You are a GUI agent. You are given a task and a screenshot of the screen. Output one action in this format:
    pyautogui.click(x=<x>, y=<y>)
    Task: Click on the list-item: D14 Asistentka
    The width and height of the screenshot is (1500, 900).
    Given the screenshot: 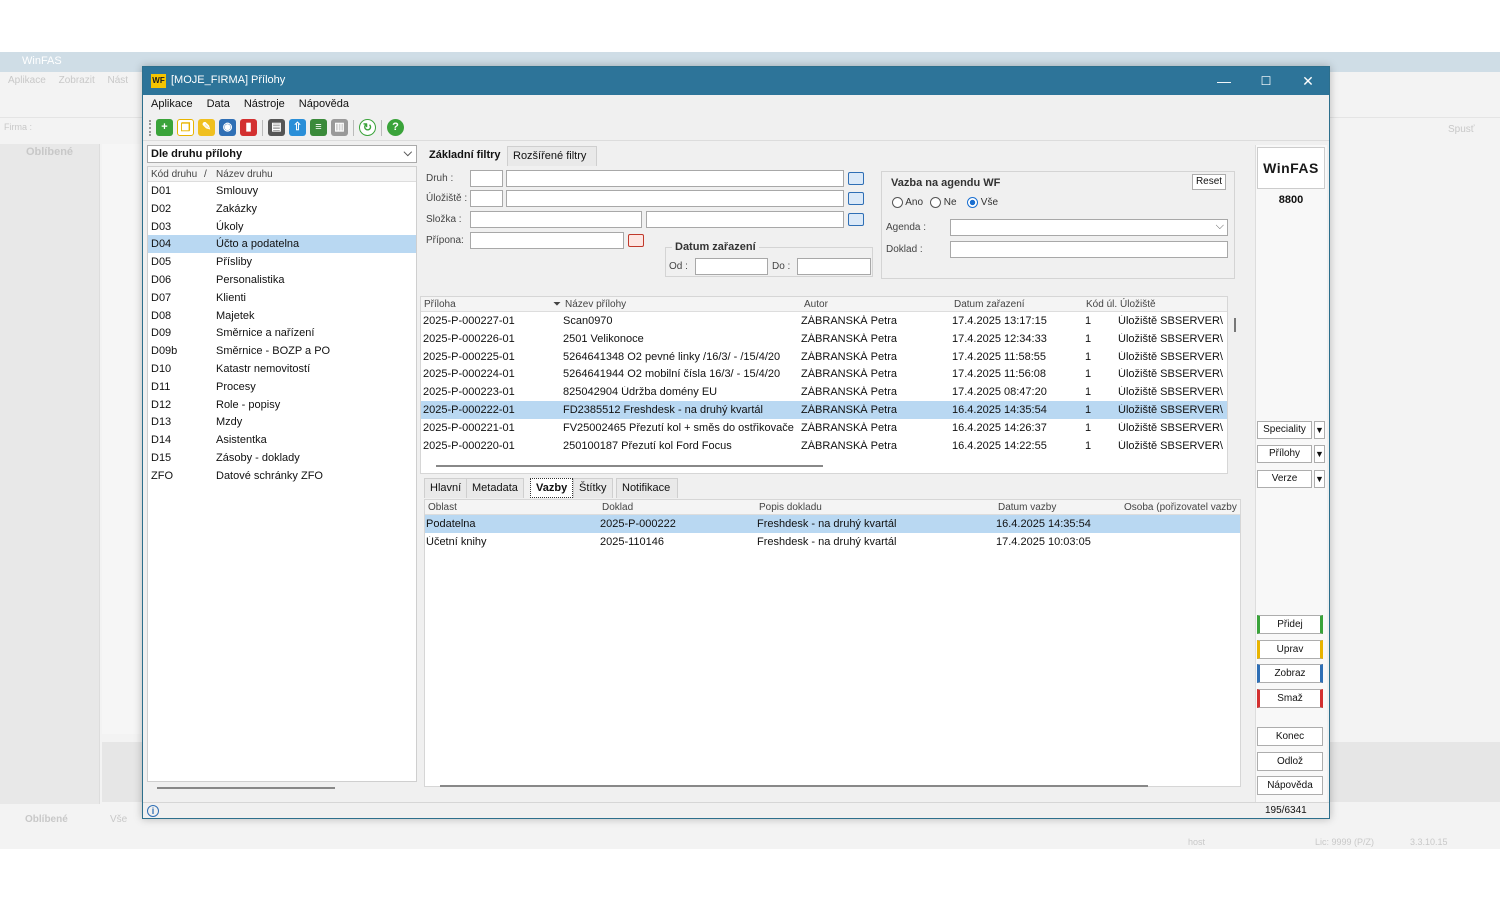 What is the action you would take?
    pyautogui.click(x=282, y=440)
    